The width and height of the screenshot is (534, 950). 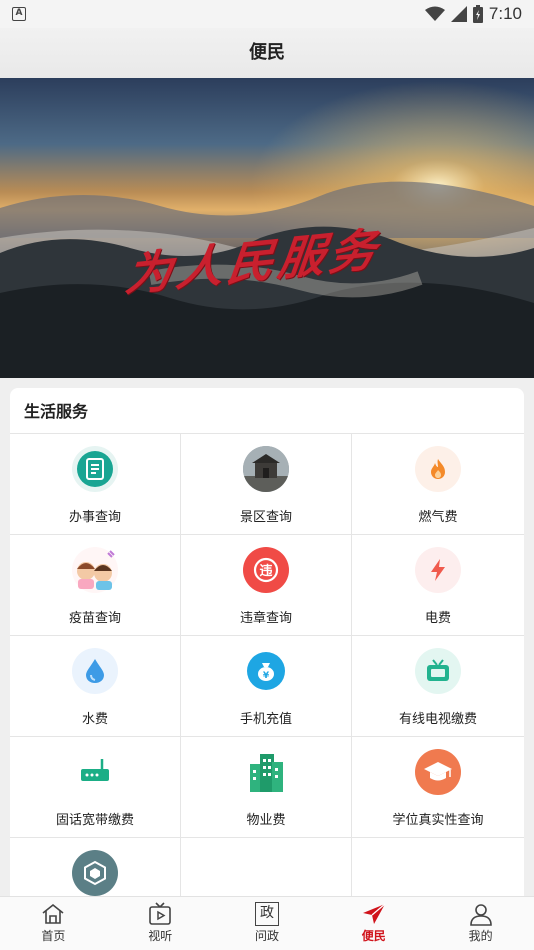 I want to click on service-item-degree-verify: 学位真实性查询, so click(x=438, y=787).